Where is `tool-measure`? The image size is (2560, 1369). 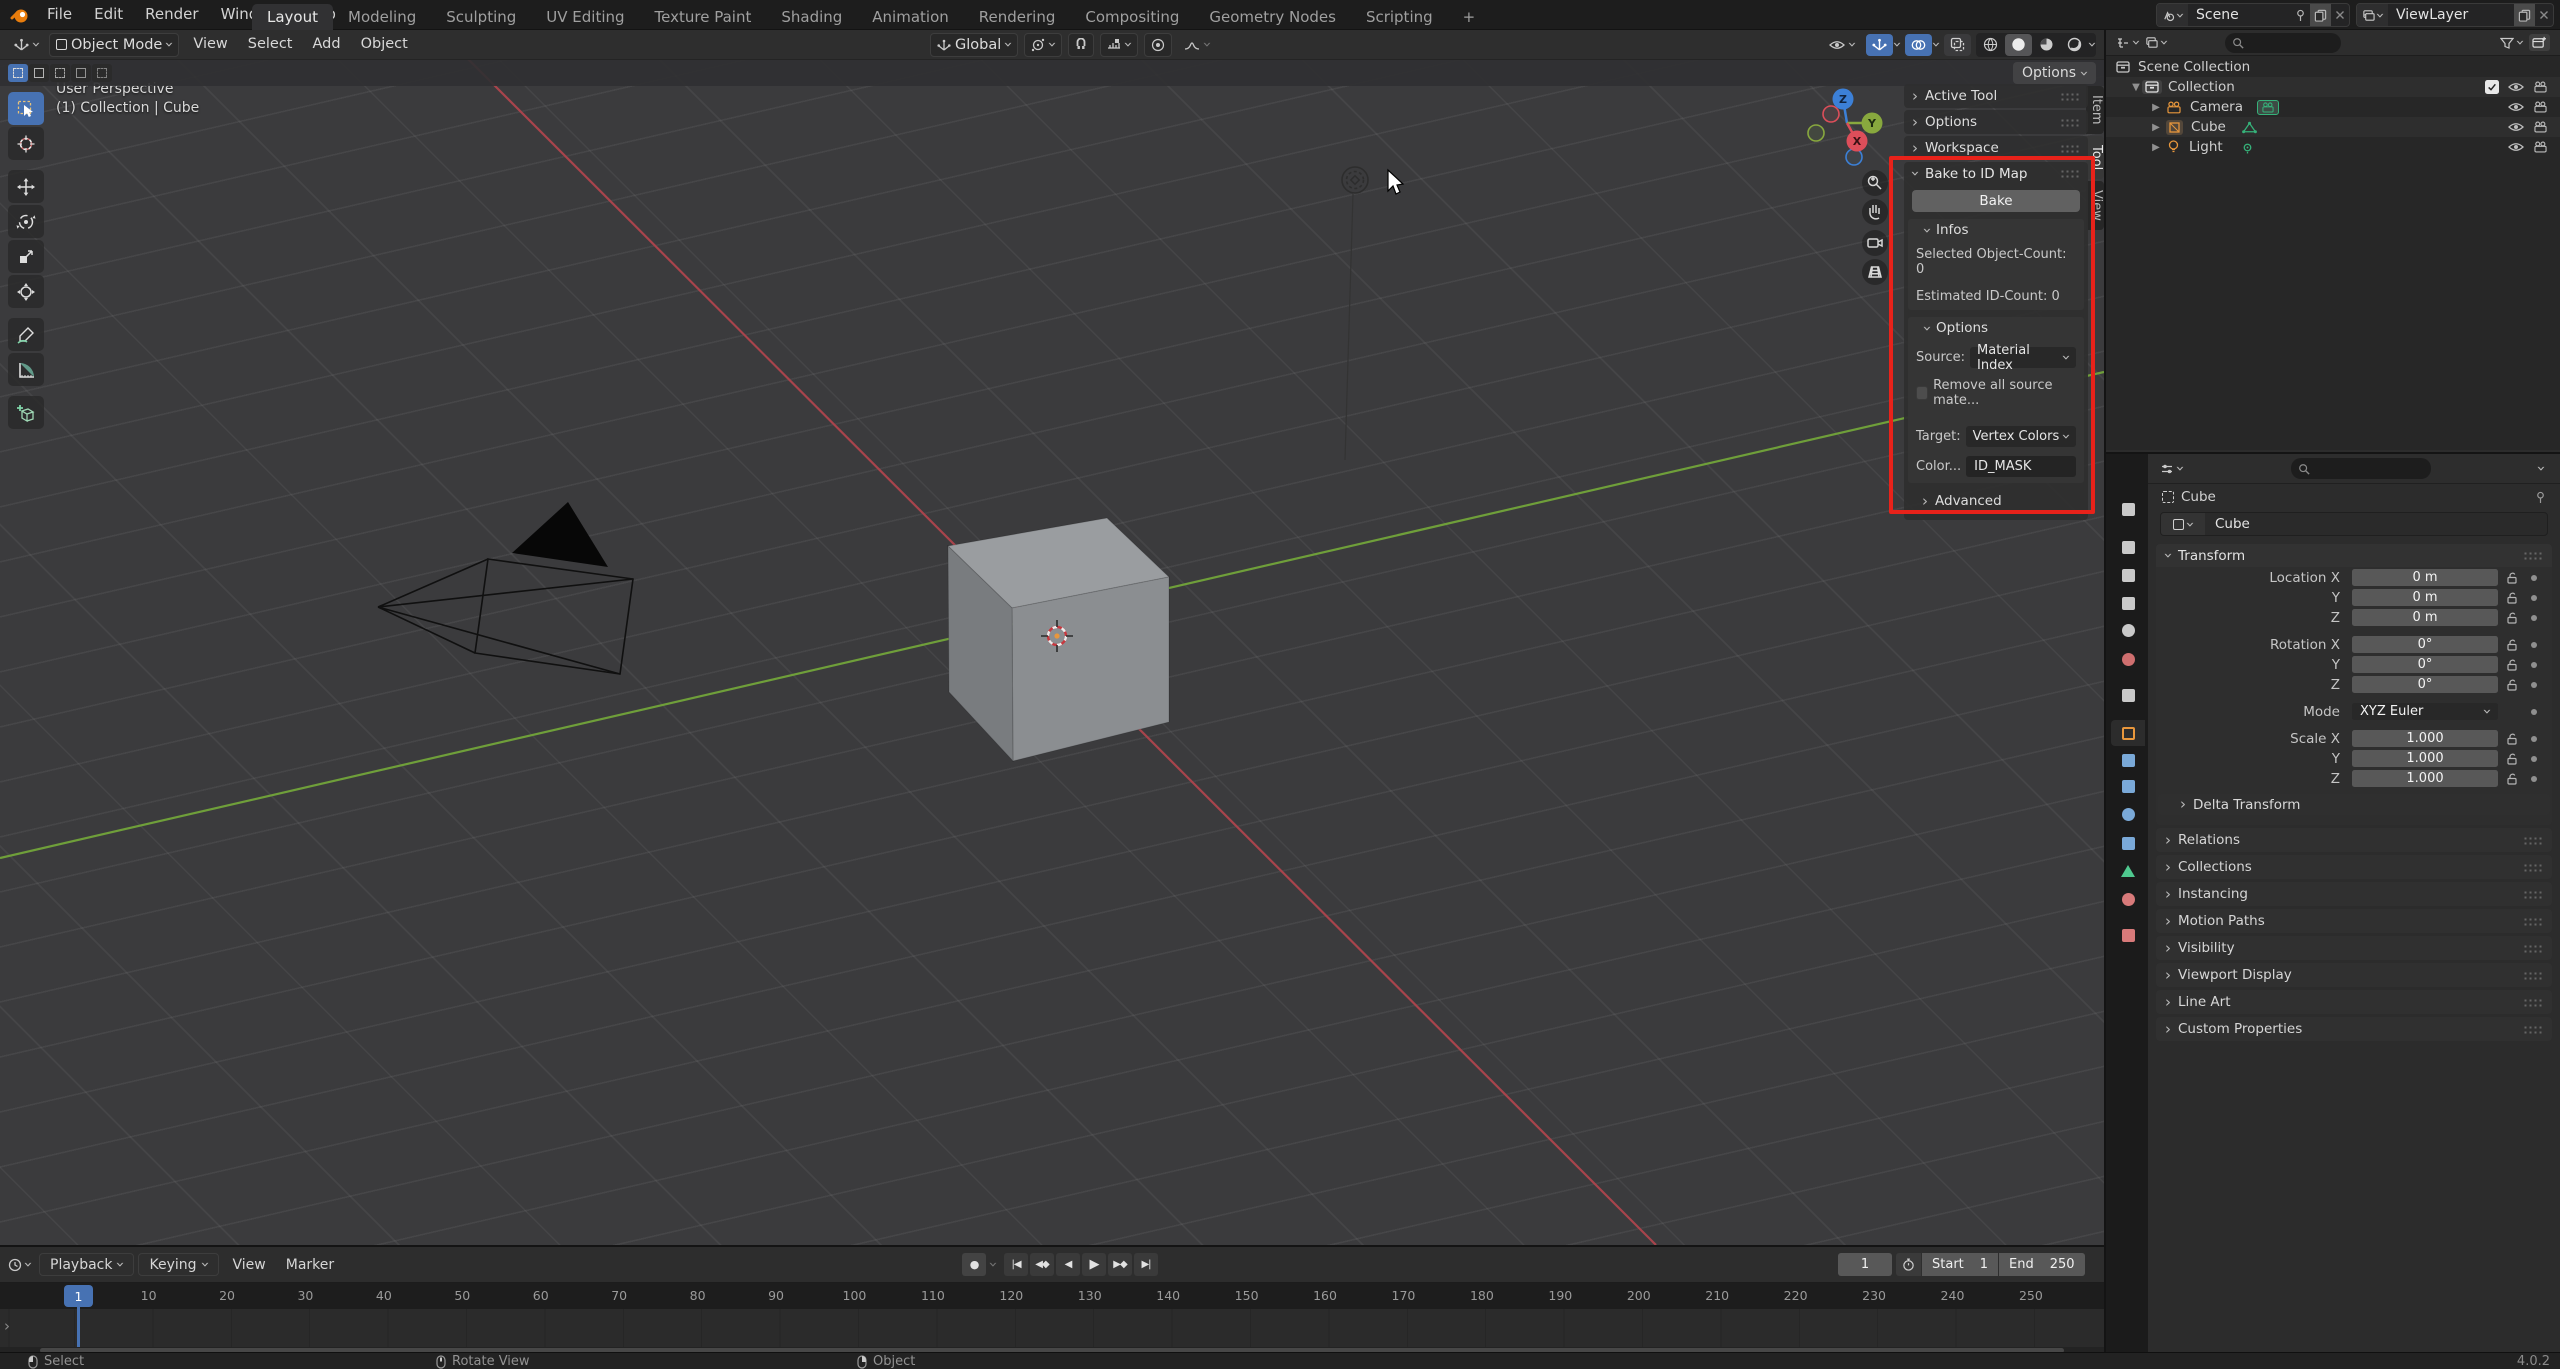 tool-measure is located at coordinates (26, 369).